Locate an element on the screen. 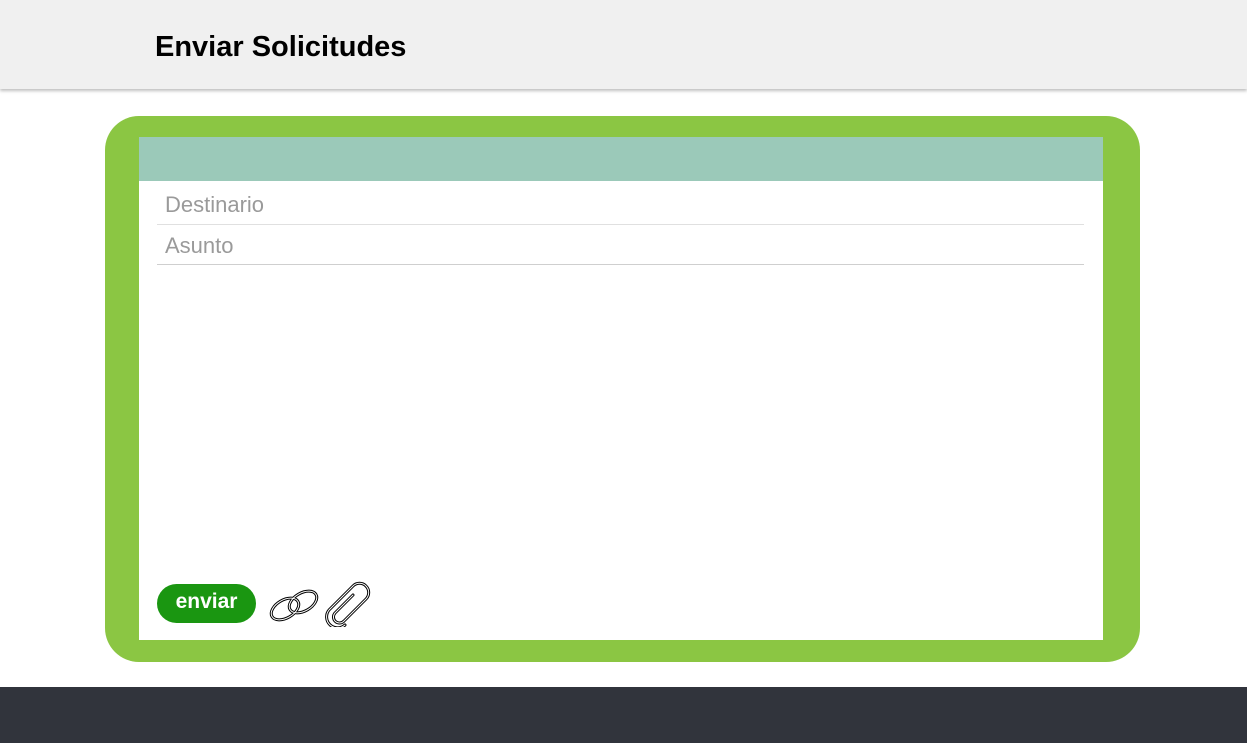  page-title: Enviar Solicitudes is located at coordinates (281, 47).